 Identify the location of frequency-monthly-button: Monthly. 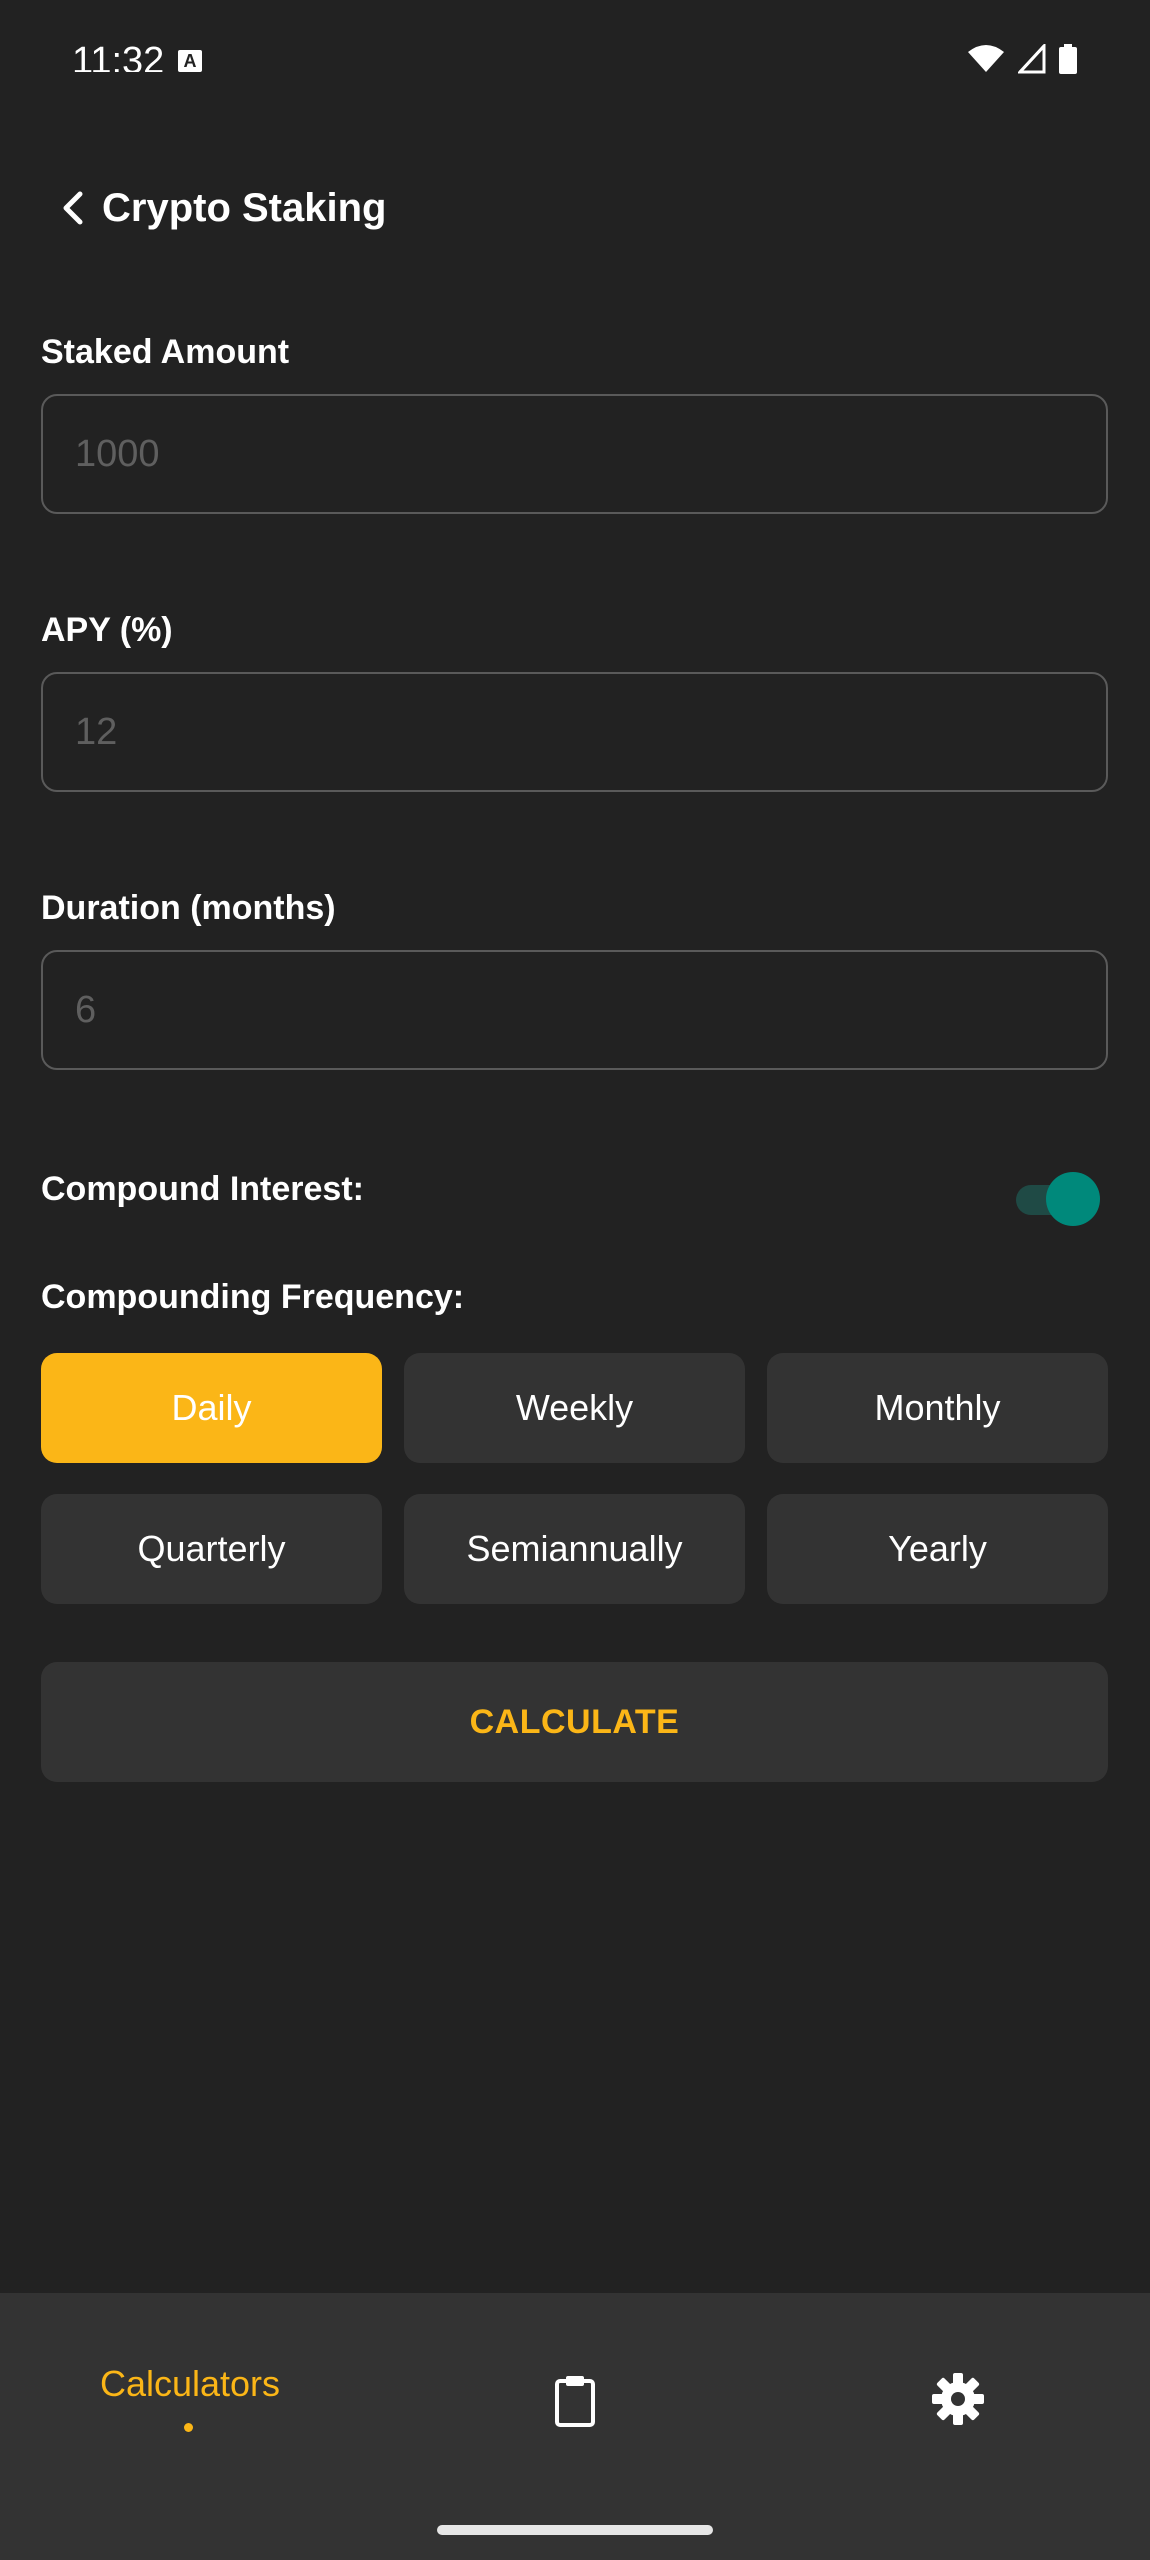
(937, 1408).